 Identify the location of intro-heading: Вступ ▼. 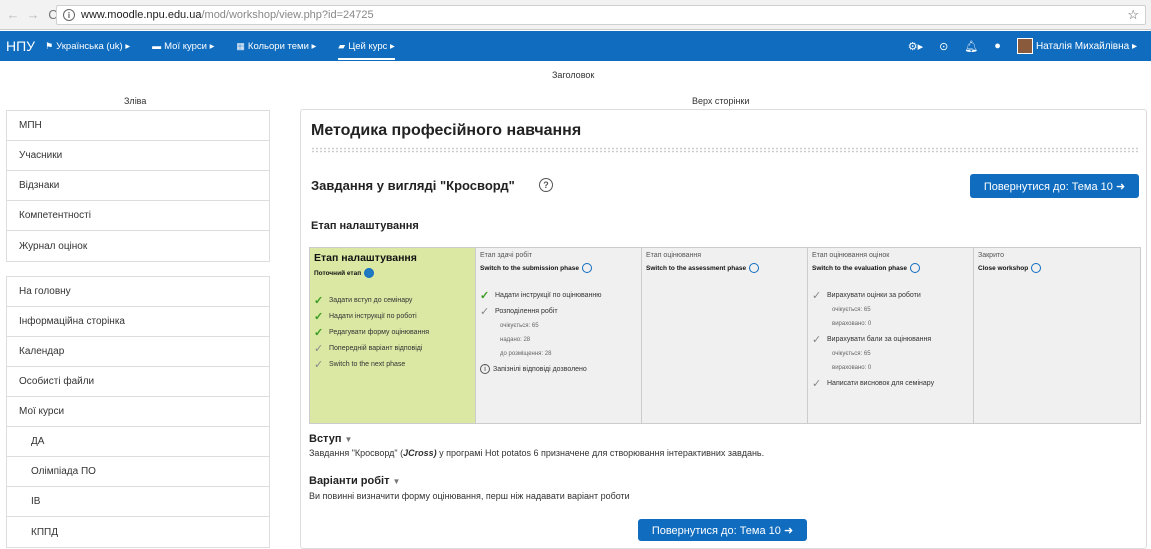
(330, 439).